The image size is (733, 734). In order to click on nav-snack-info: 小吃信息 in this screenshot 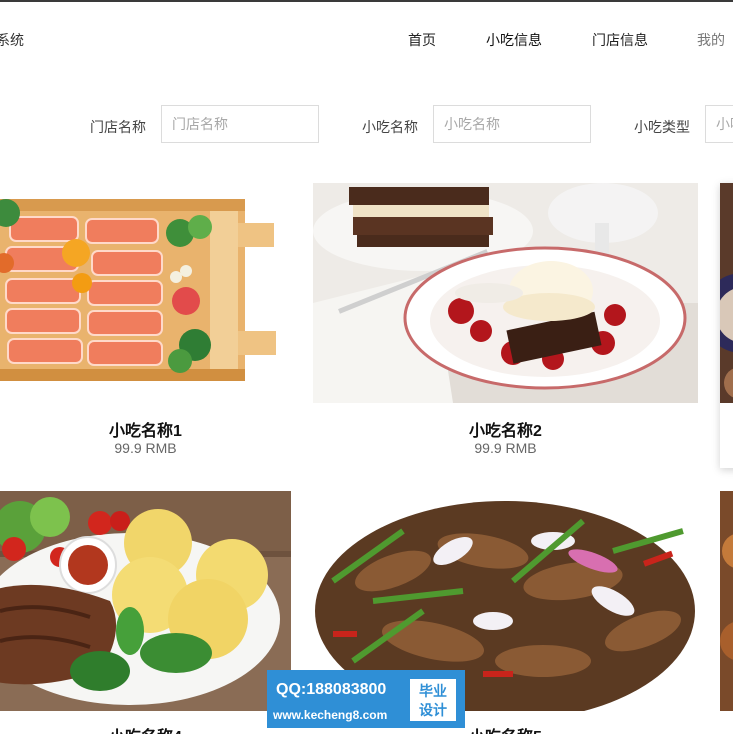, I will do `click(514, 40)`.